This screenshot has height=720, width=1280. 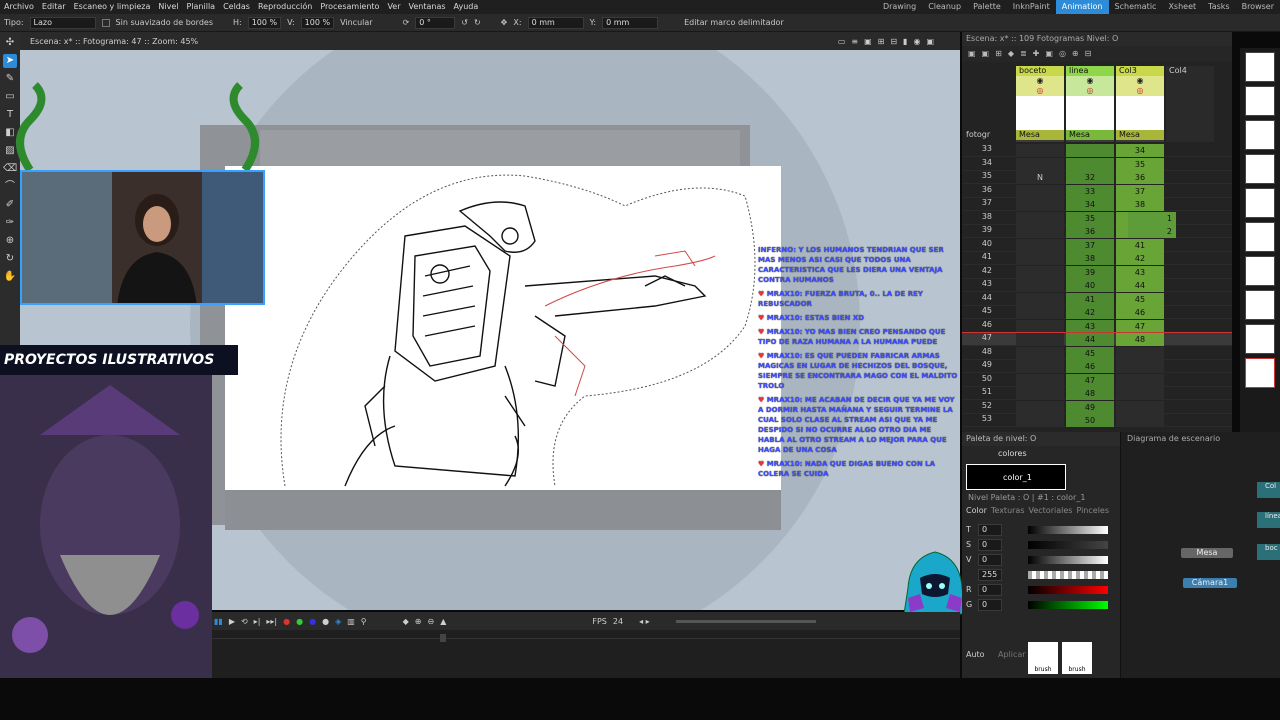 I want to click on menu-ventanas: Ventanas, so click(x=427, y=7).